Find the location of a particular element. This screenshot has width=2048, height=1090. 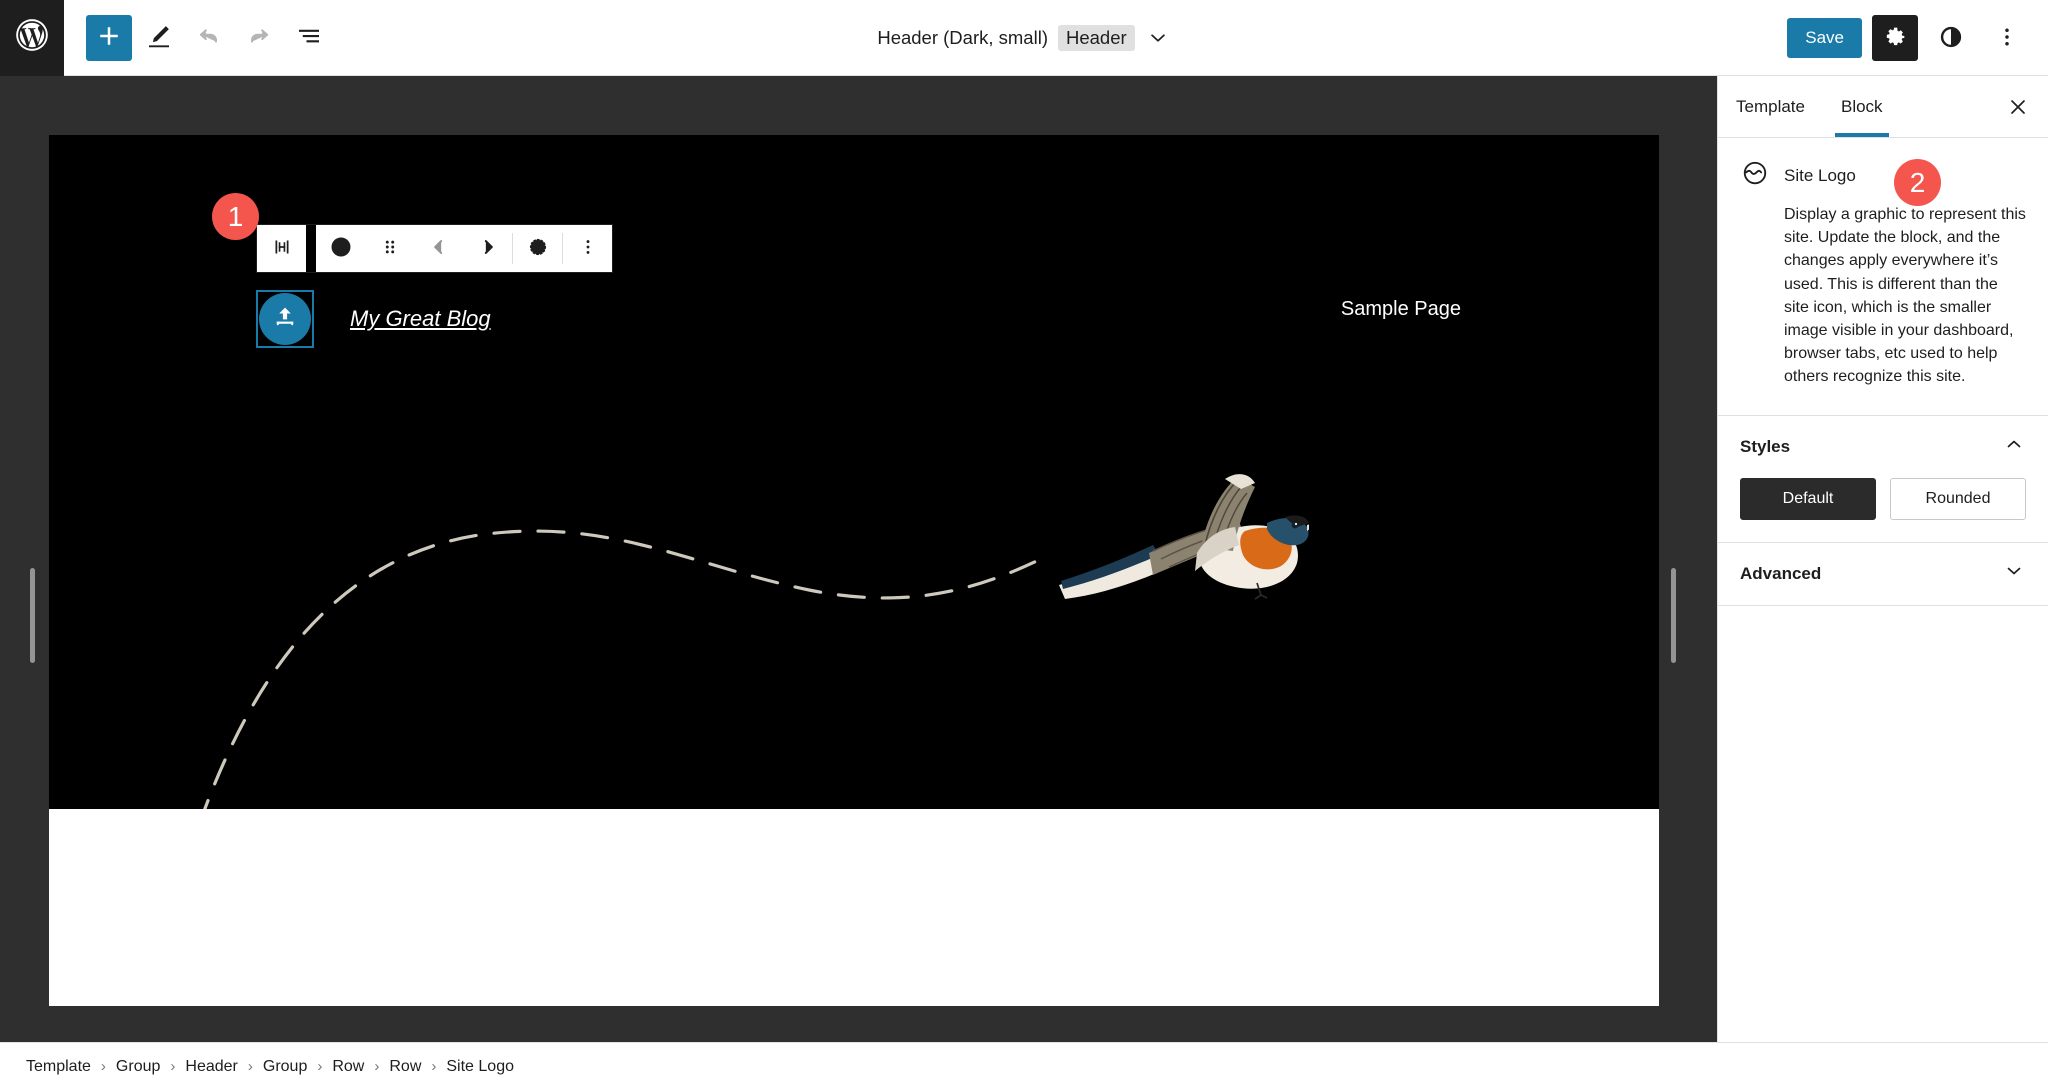

plus-icon is located at coordinates (109, 37).